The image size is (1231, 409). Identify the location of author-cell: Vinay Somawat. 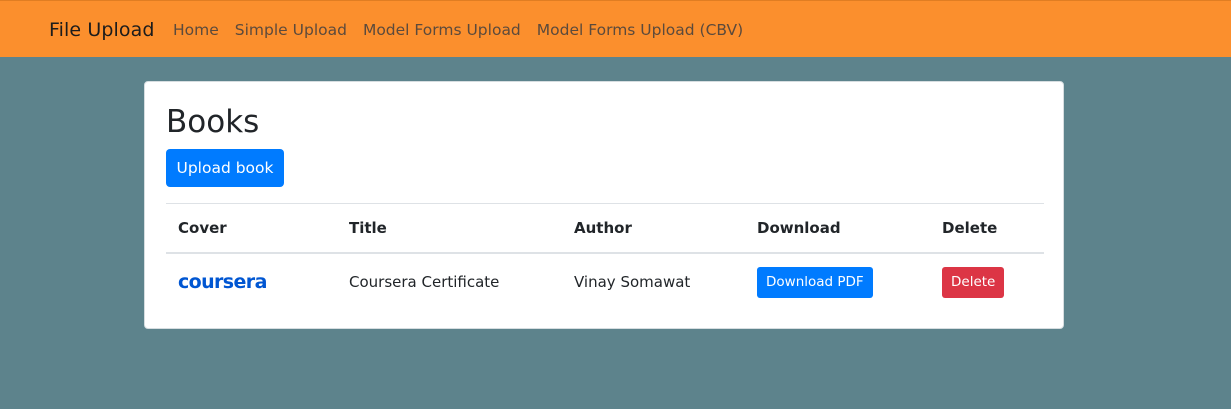
(632, 282).